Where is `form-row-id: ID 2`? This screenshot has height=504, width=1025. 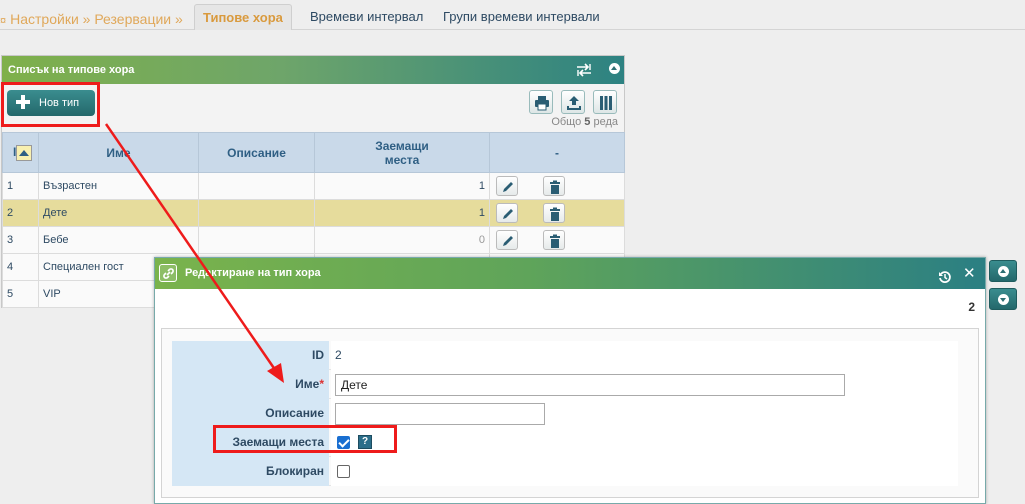
form-row-id: ID 2 is located at coordinates (565, 355).